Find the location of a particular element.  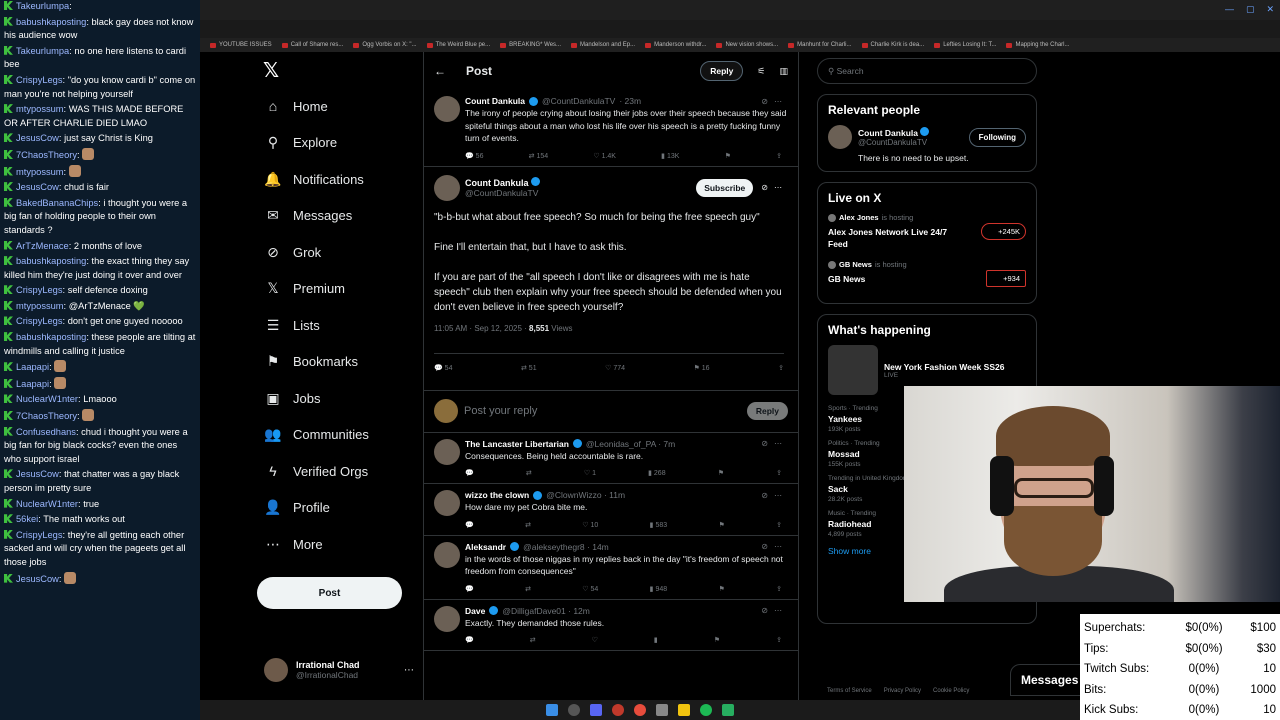

live-item: GB News is hosting GB News +934 is located at coordinates (927, 273).